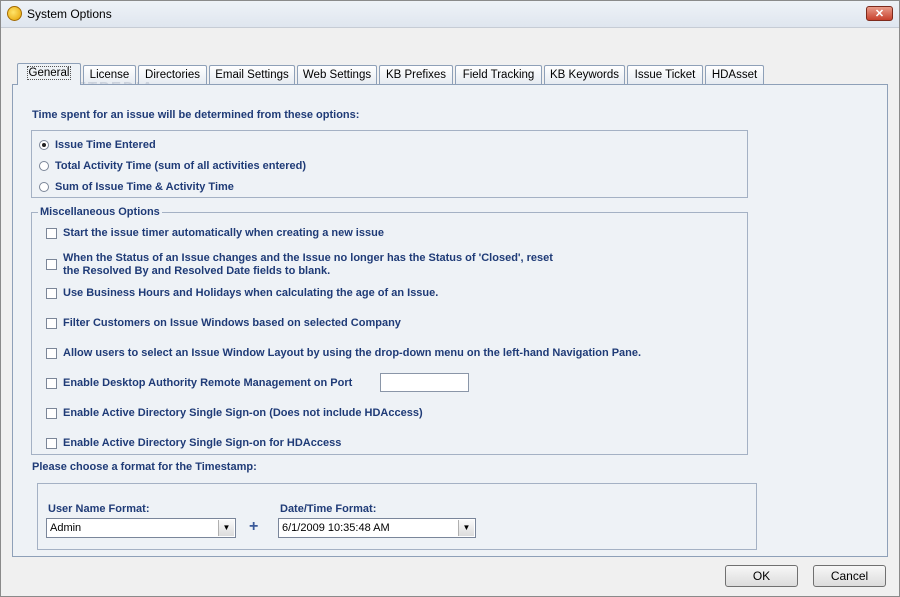 This screenshot has width=900, height=597. Describe the element at coordinates (761, 576) in the screenshot. I see `ok-button: OK` at that location.